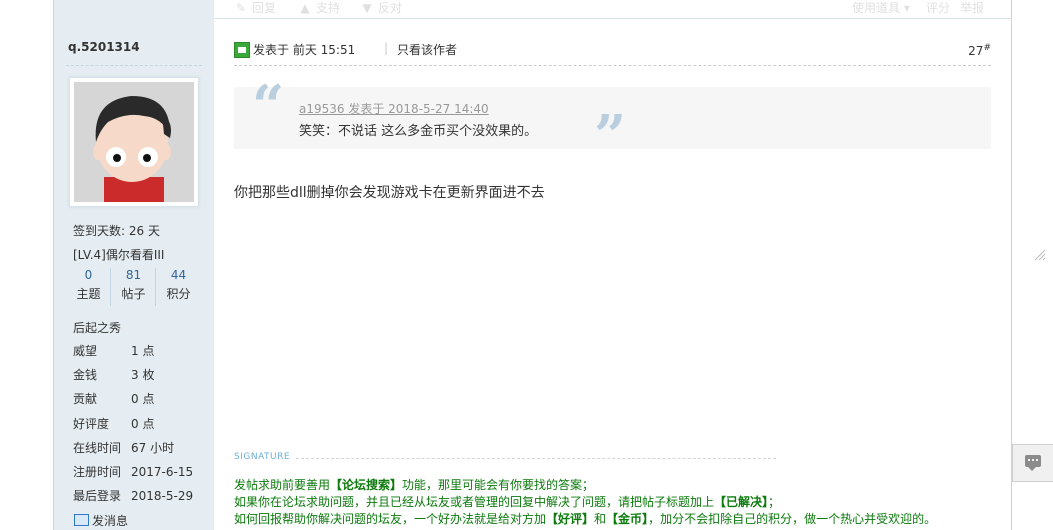  Describe the element at coordinates (81, 520) in the screenshot. I see `envelope-icon` at that location.